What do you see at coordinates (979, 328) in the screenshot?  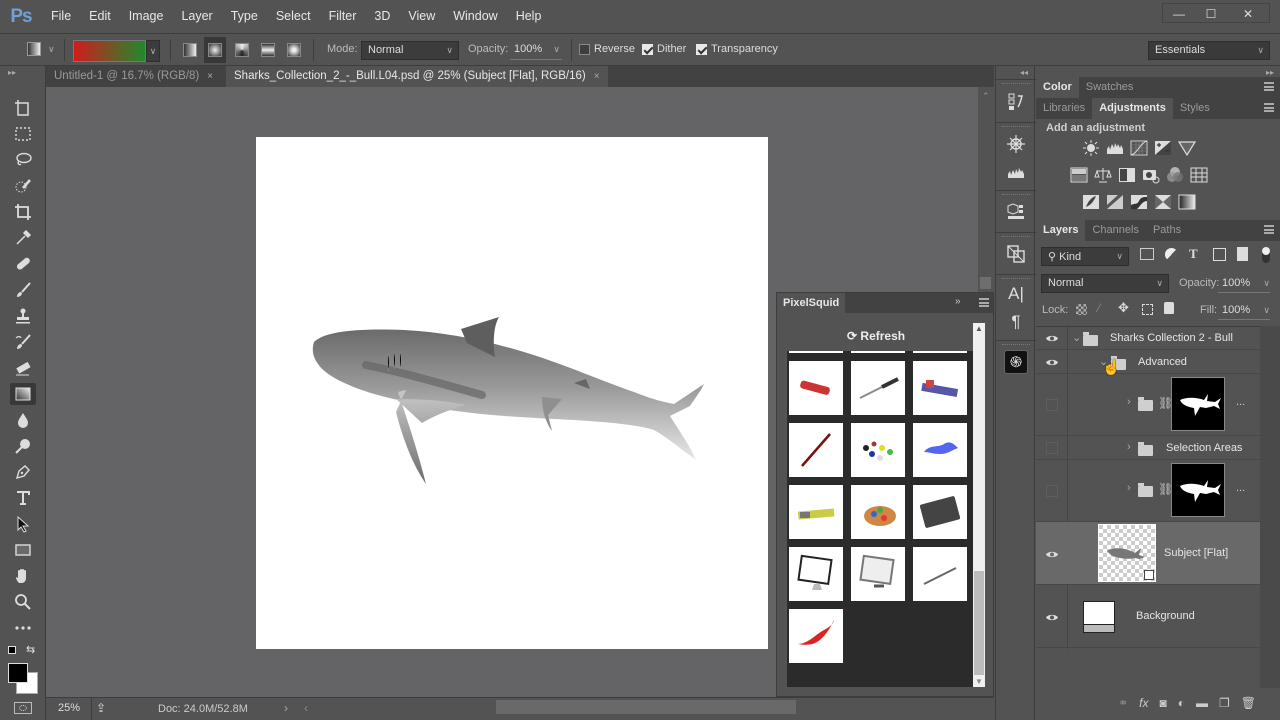 I see `scroll-up-icon: ▲` at bounding box center [979, 328].